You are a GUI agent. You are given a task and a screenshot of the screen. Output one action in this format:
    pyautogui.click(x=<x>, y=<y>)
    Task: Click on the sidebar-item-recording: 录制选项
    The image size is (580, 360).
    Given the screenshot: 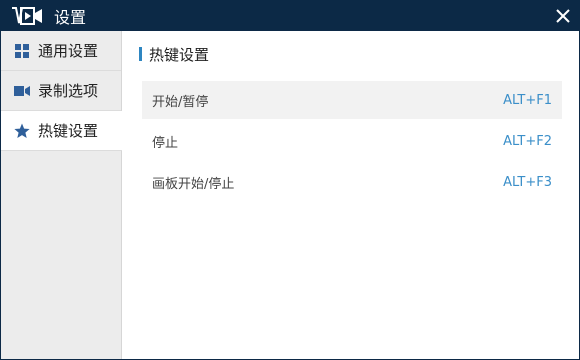 What is the action you would take?
    pyautogui.click(x=61, y=91)
    